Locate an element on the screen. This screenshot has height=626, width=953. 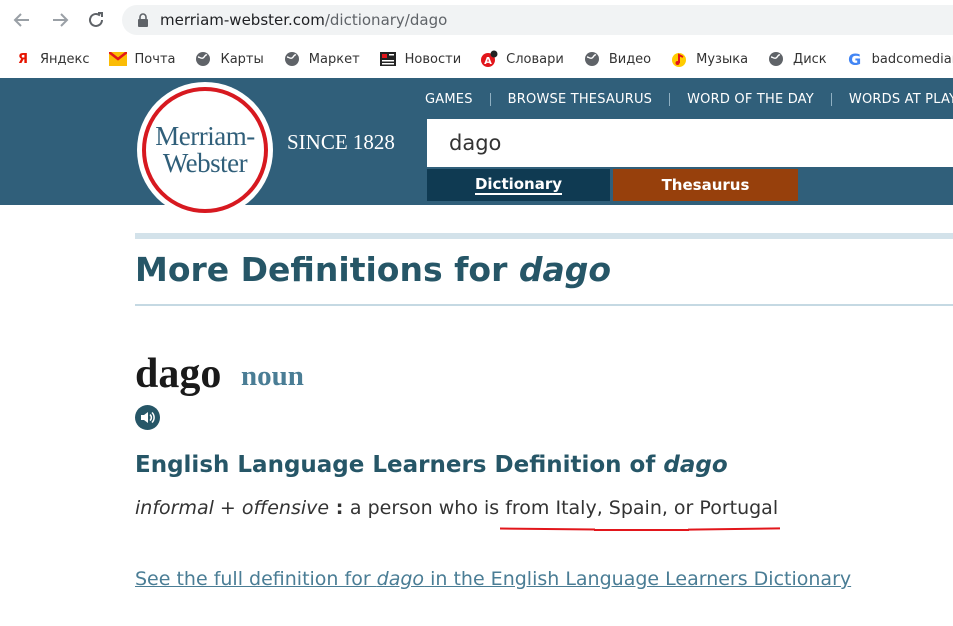
nav-words-at-play: WORDS AT PLAY is located at coordinates (901, 99).